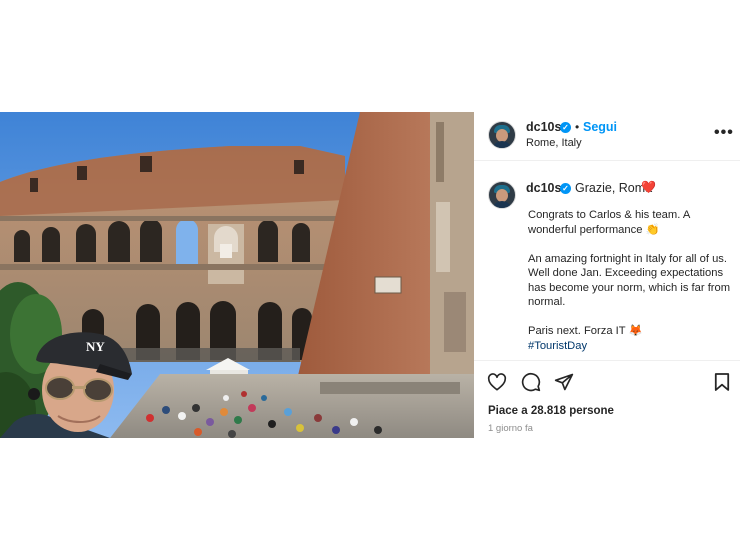  Describe the element at coordinates (543, 188) in the screenshot. I see `caption-username: dc10s` at that location.